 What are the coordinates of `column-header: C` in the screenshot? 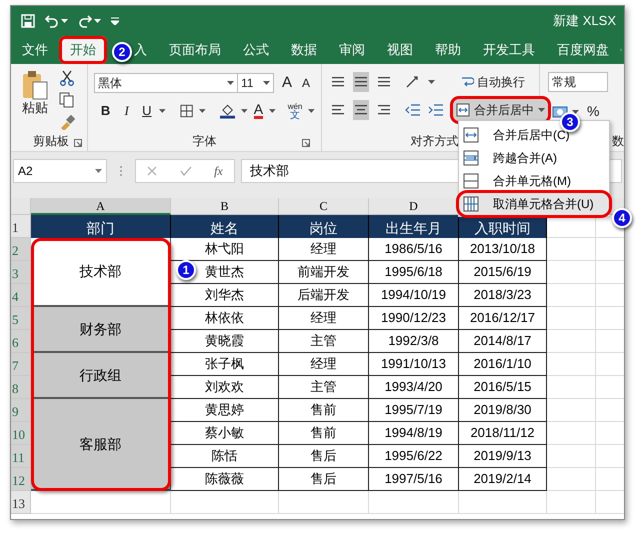 It's located at (324, 206).